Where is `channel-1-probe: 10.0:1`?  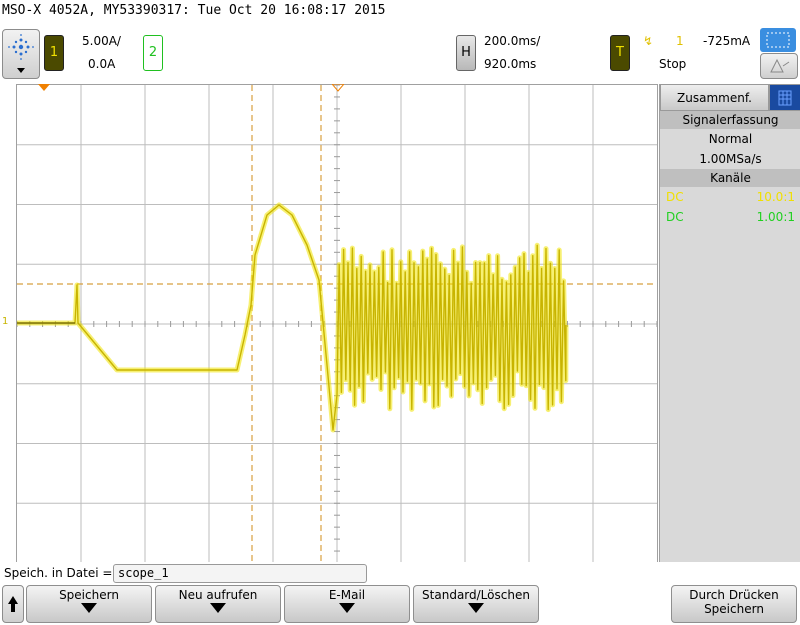
channel-1-probe: 10.0:1 is located at coordinates (775, 197).